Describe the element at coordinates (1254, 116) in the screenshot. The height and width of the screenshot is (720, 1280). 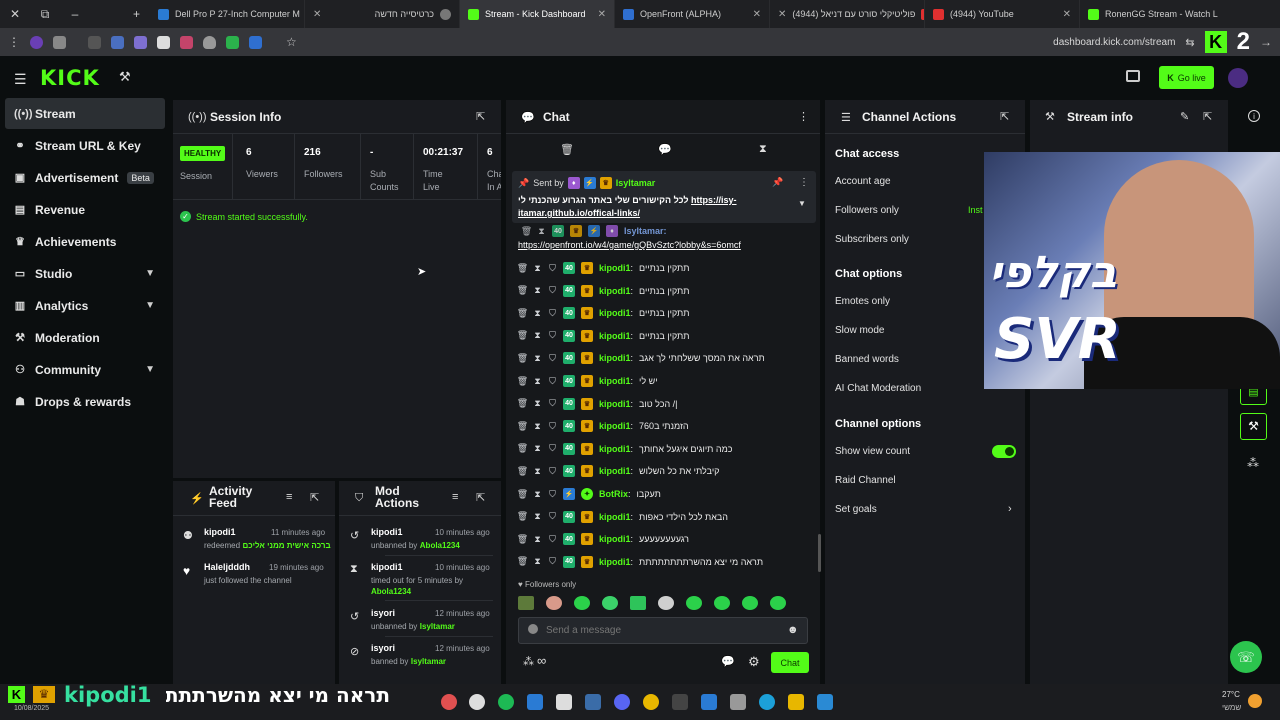
I see `info-icon: i` at that location.